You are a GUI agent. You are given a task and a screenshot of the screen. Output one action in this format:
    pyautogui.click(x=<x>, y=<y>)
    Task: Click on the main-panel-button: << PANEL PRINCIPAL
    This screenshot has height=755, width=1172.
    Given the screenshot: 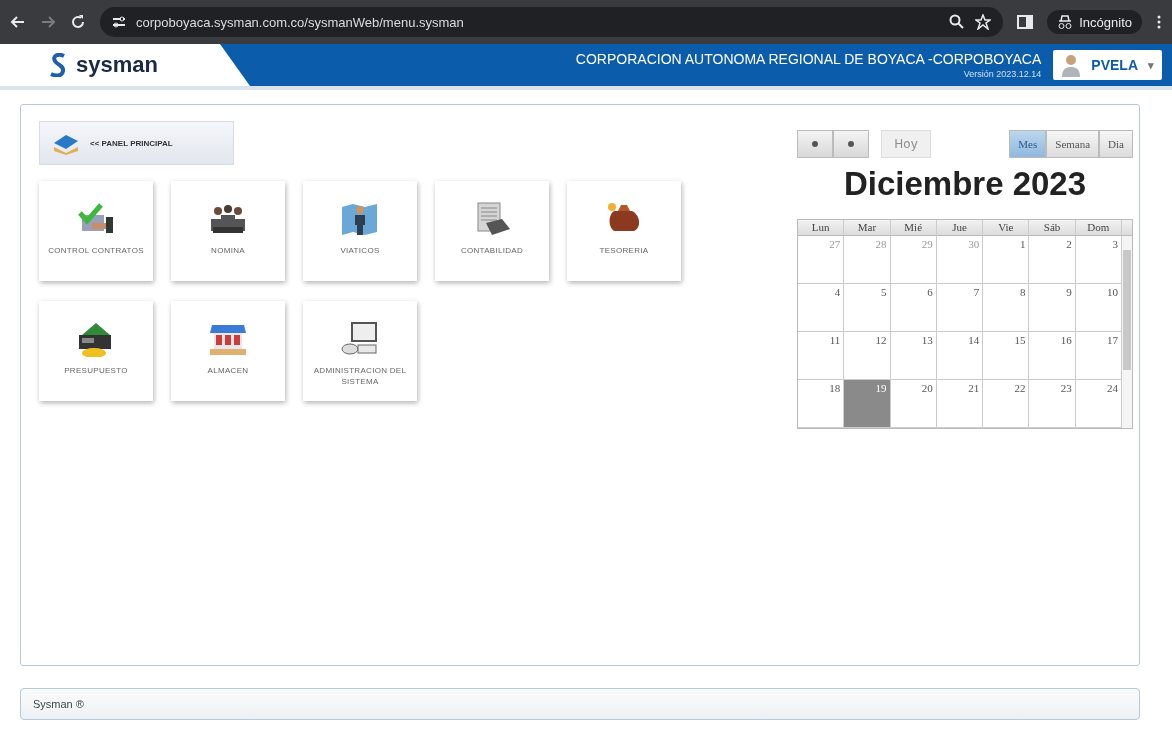 What is the action you would take?
    pyautogui.click(x=136, y=143)
    